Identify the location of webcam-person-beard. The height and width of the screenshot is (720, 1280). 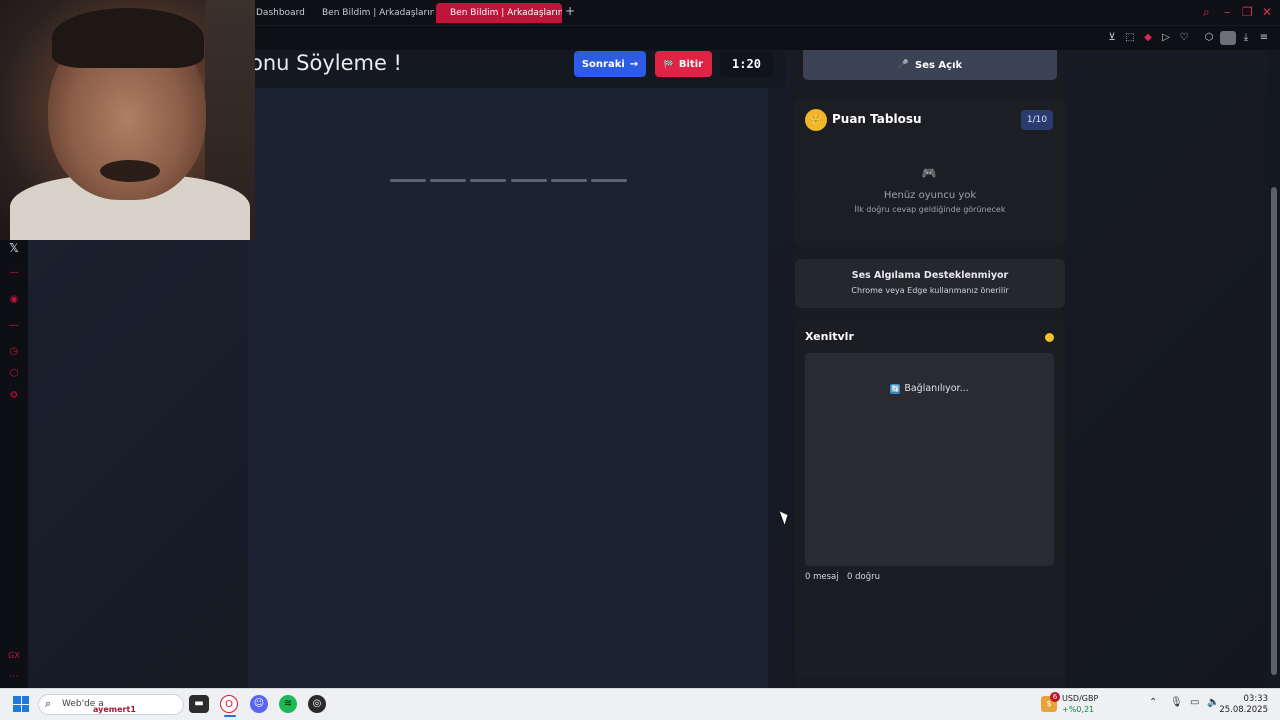
(130, 171).